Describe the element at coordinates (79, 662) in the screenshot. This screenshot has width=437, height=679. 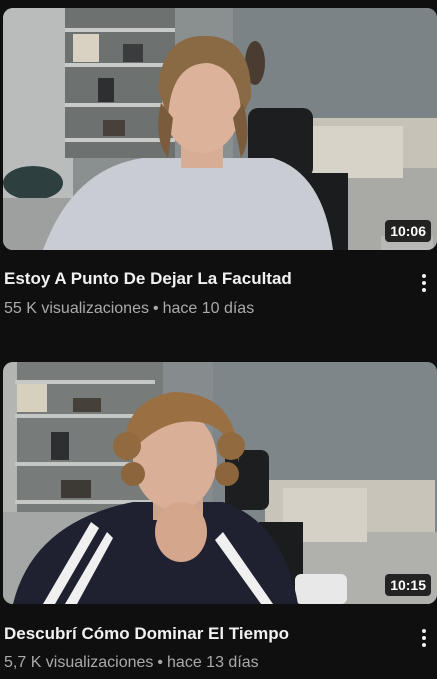
I see `view-count: 5,7 K visualizaciones` at that location.